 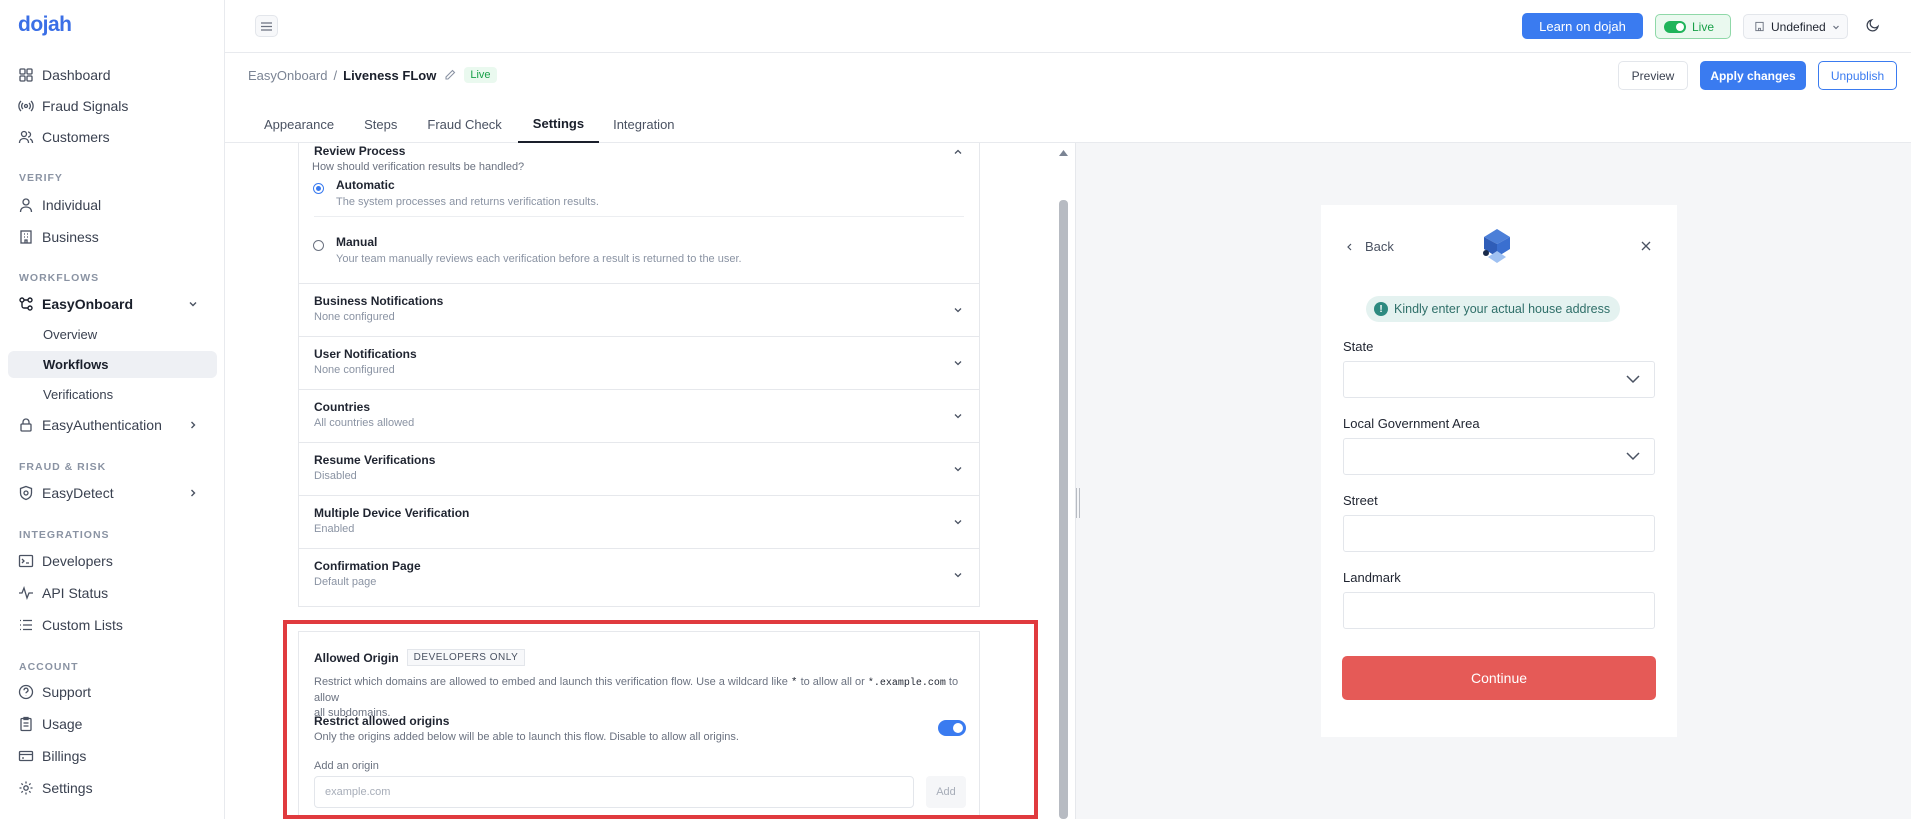 What do you see at coordinates (112, 425) in the screenshot?
I see `sidebar-item-easyauthentication: EasyAuthentication` at bounding box center [112, 425].